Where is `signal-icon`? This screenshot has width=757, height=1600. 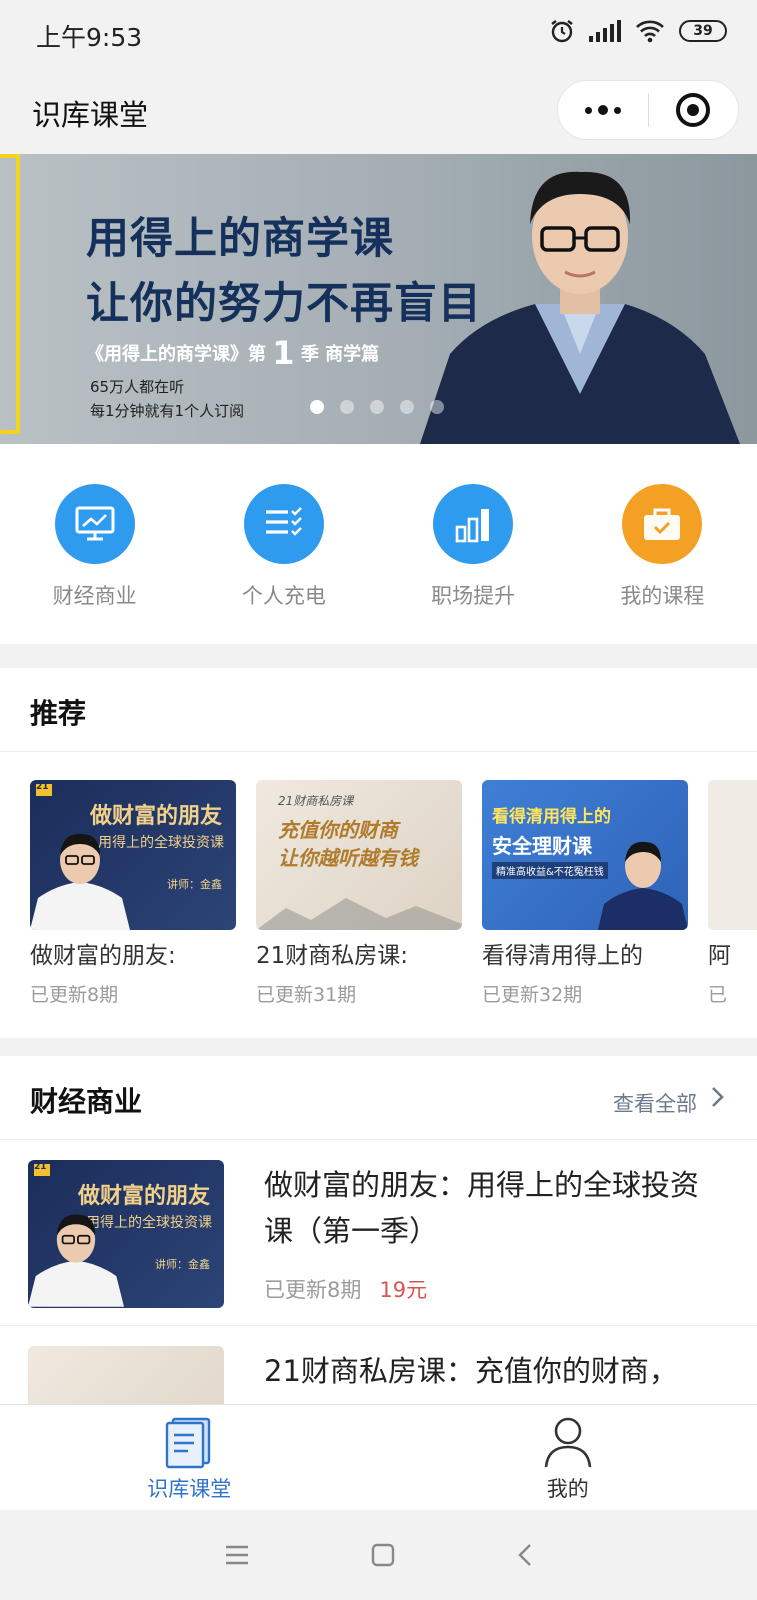 signal-icon is located at coordinates (605, 31).